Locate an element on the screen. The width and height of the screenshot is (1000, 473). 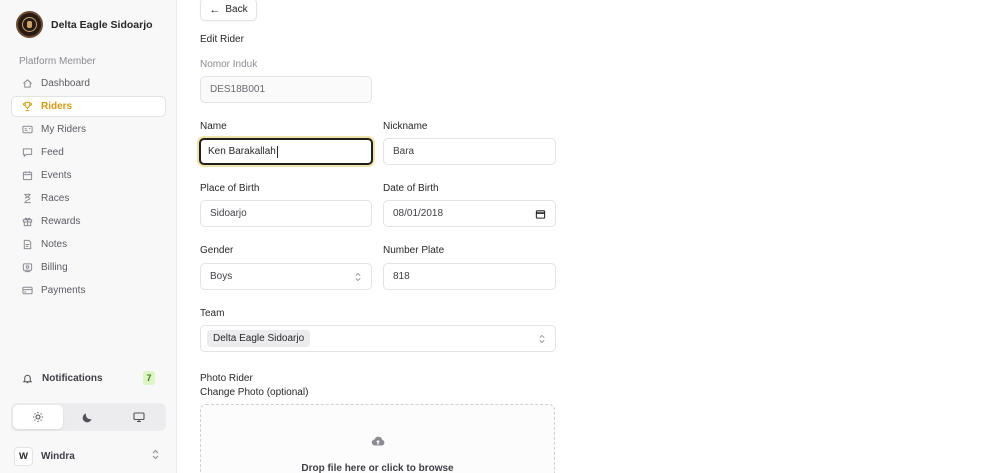
sidebar-item-label: Races is located at coordinates (55, 198).